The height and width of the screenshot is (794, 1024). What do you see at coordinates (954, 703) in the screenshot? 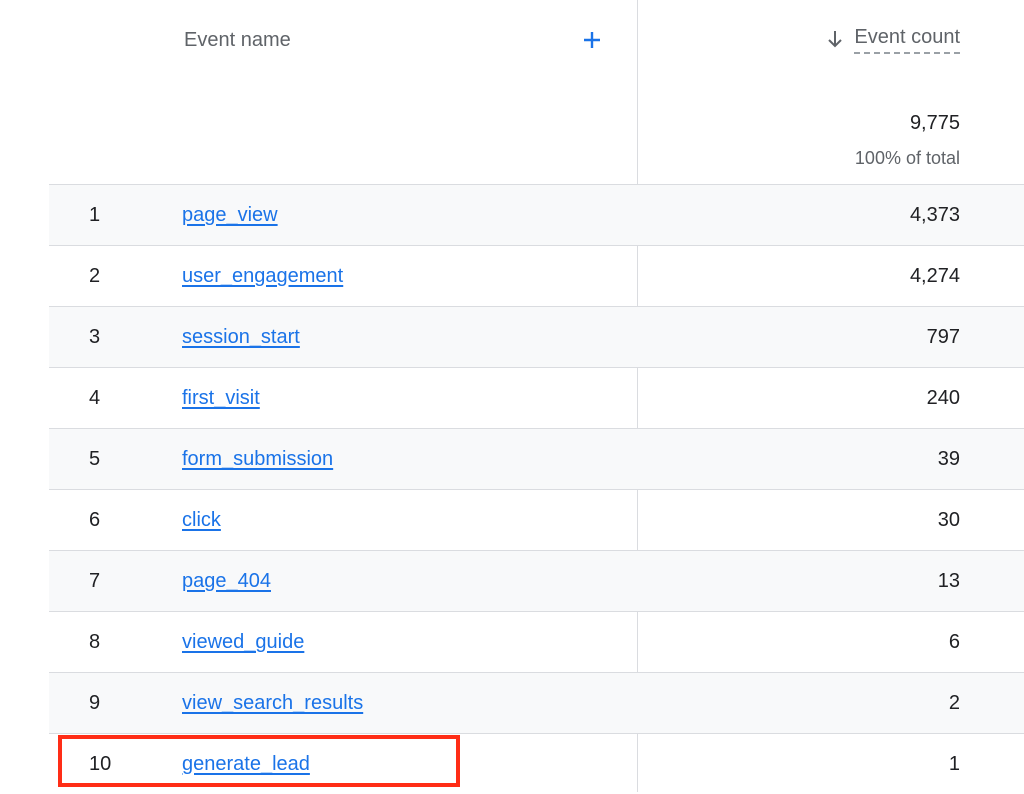
I see `event-count-value: 2` at bounding box center [954, 703].